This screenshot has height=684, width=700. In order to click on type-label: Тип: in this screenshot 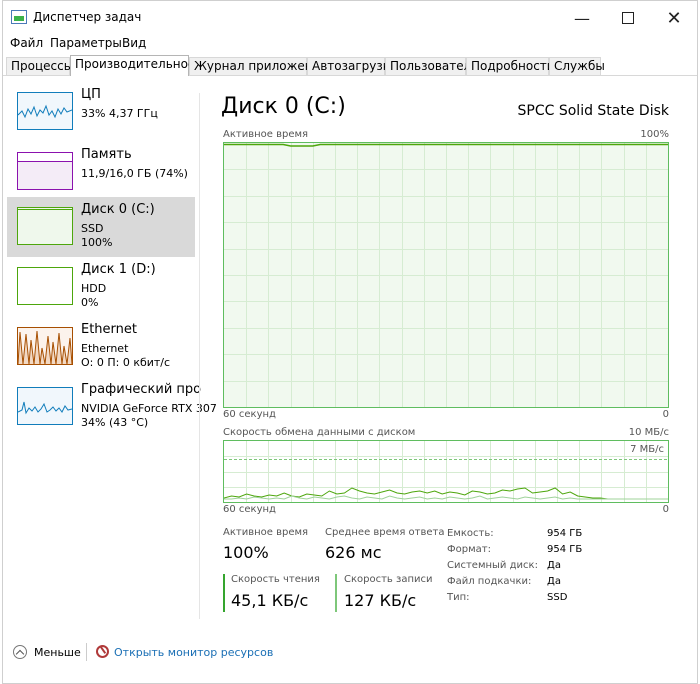, I will do `click(458, 597)`.